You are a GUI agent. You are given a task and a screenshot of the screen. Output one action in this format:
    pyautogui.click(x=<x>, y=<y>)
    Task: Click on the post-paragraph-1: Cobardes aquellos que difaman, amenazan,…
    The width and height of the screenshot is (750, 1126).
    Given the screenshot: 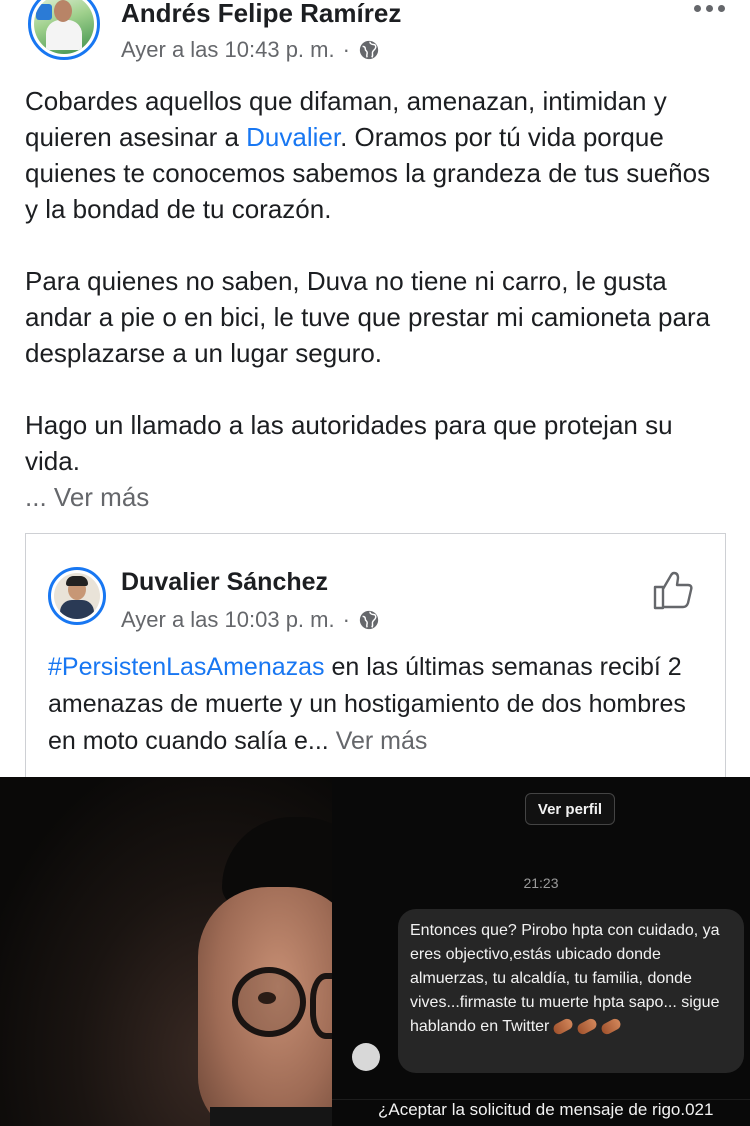 What is the action you would take?
    pyautogui.click(x=368, y=155)
    